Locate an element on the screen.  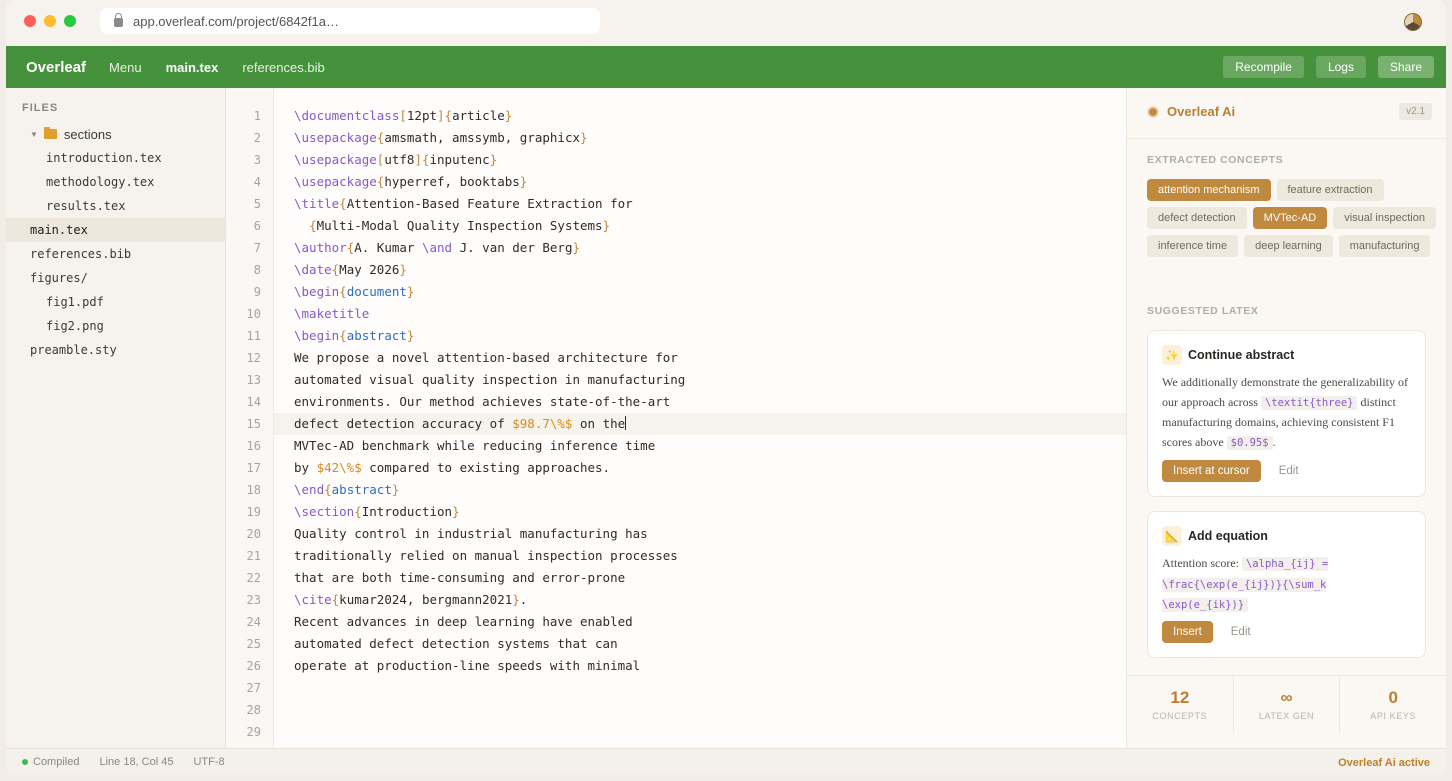
recompile-button: Recompile is located at coordinates (1263, 67).